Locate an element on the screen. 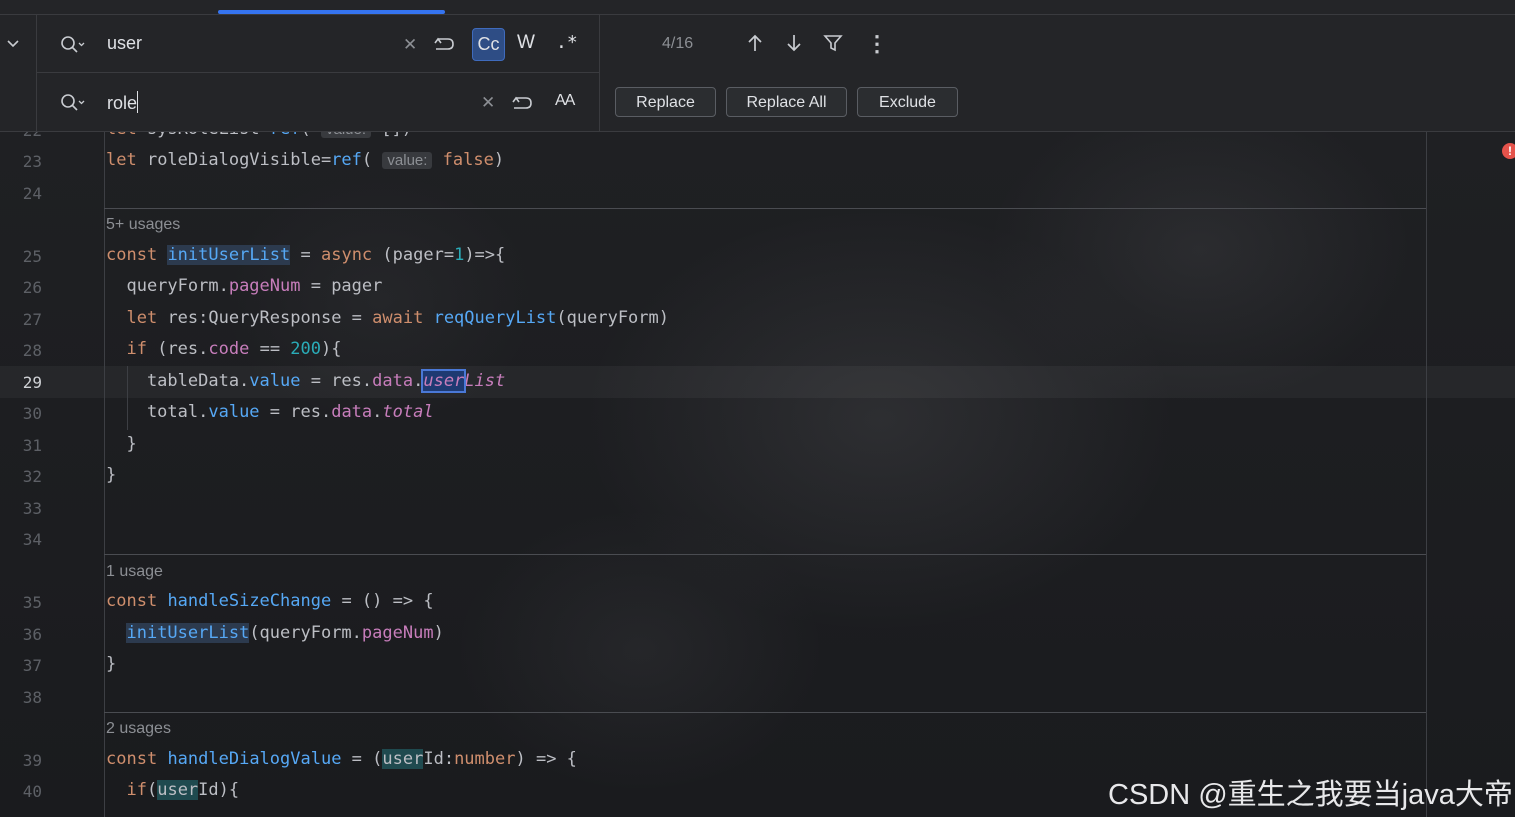 The image size is (1515, 817). more-options-icon: ⋮ is located at coordinates (877, 44).